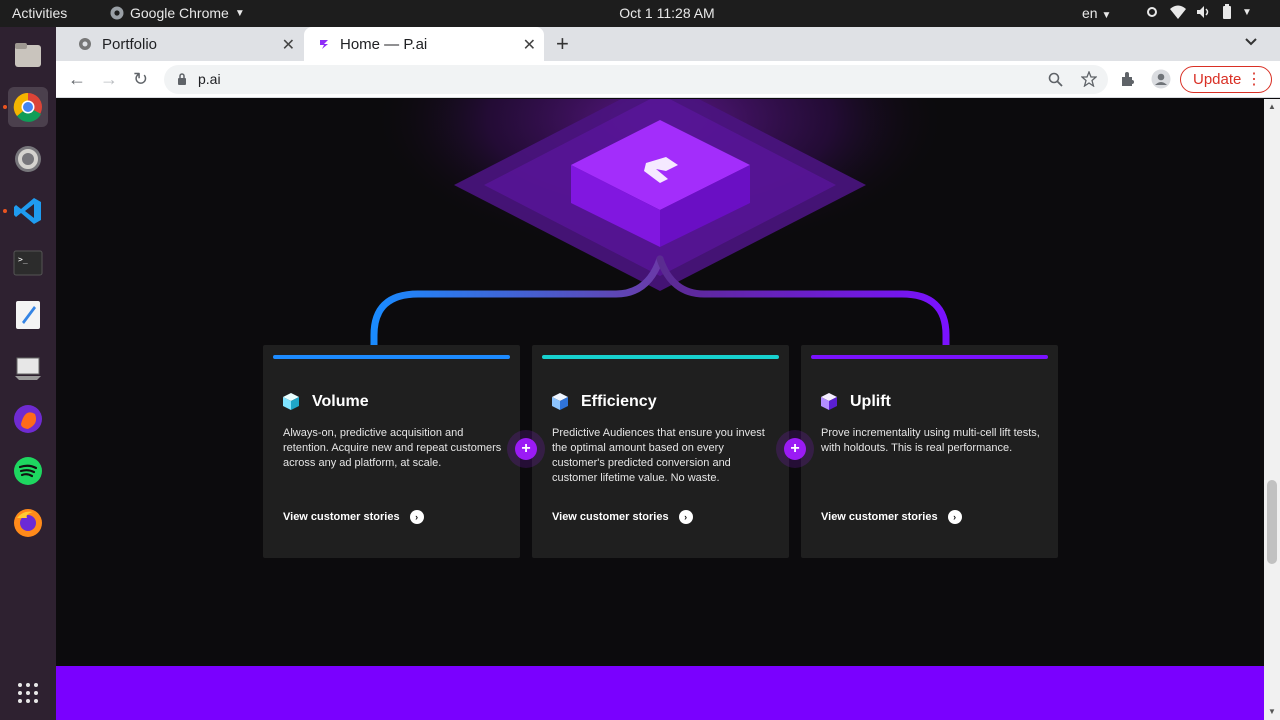  I want to click on dock-files, so click(28, 55).